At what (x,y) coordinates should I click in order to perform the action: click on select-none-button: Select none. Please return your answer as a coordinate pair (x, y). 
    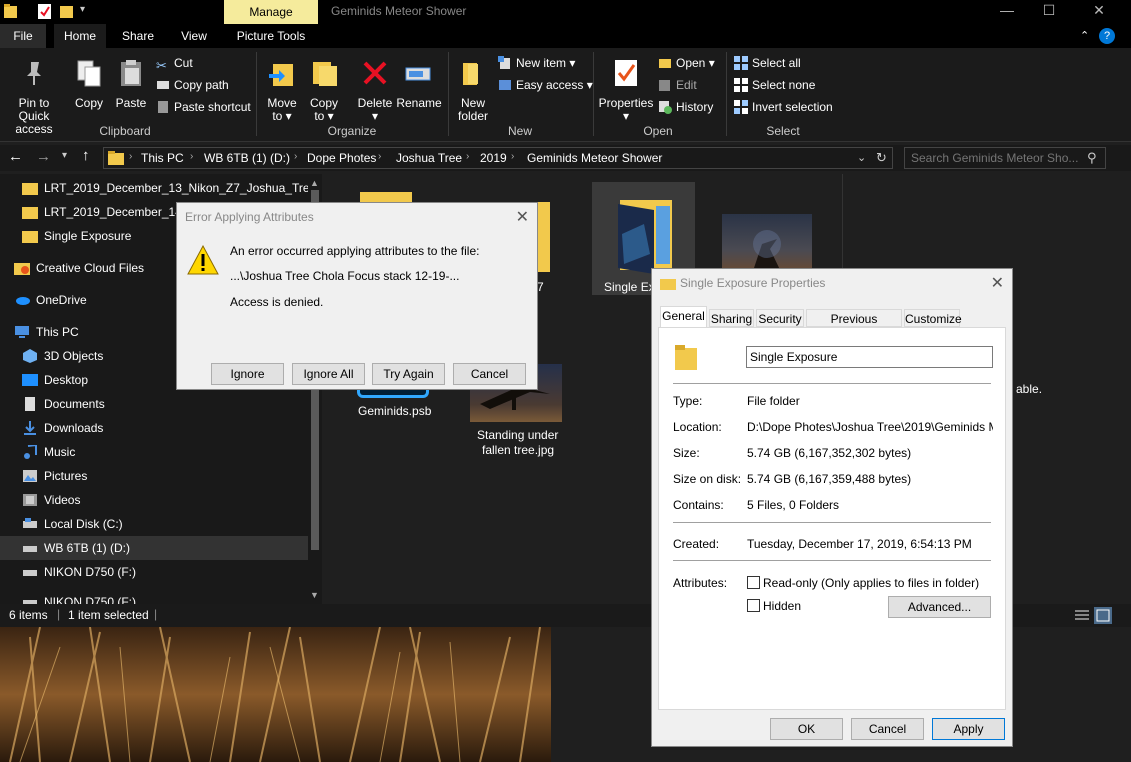
    Looking at the image, I should click on (774, 85).